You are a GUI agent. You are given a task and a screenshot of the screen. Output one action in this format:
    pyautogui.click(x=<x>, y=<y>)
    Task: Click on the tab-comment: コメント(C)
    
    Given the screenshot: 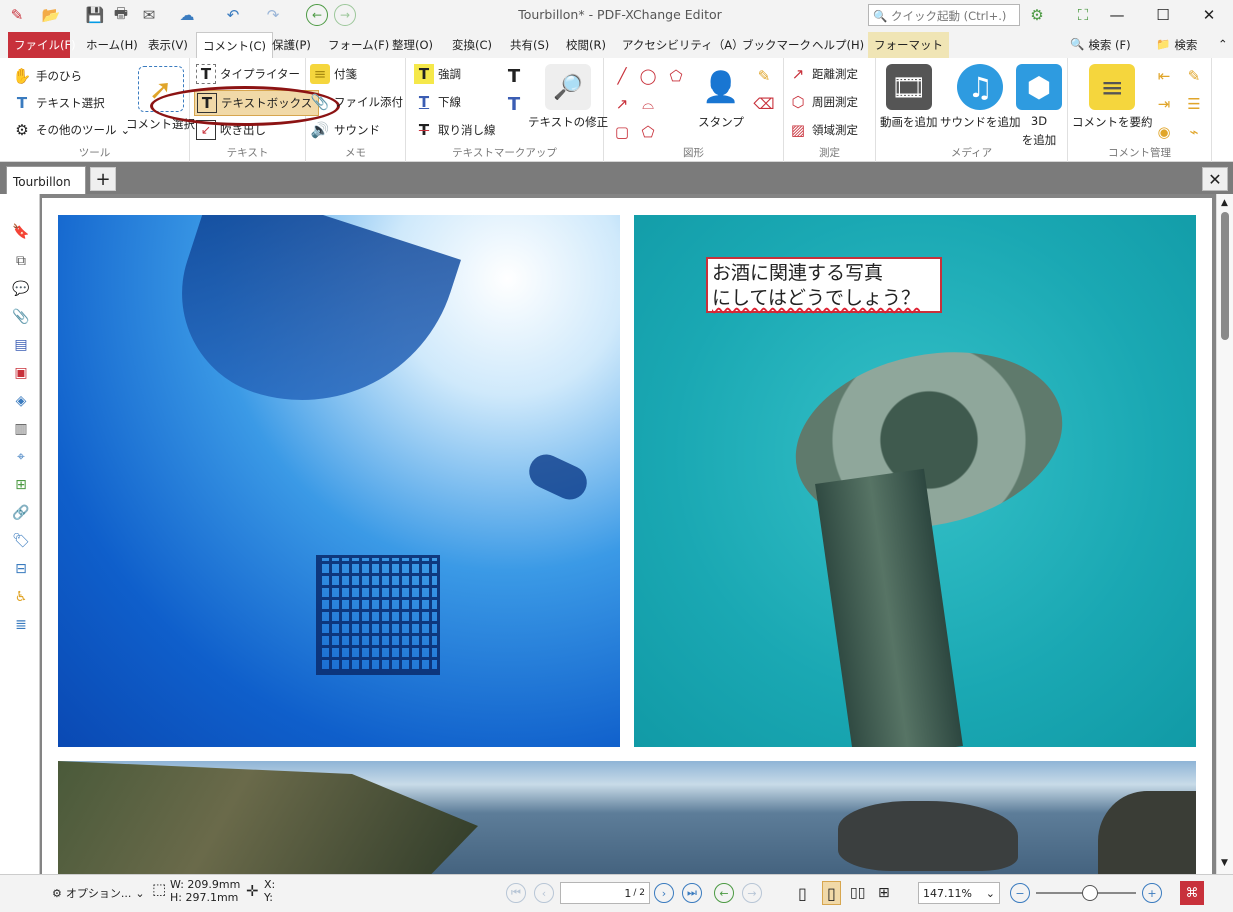 What is the action you would take?
    pyautogui.click(x=235, y=45)
    